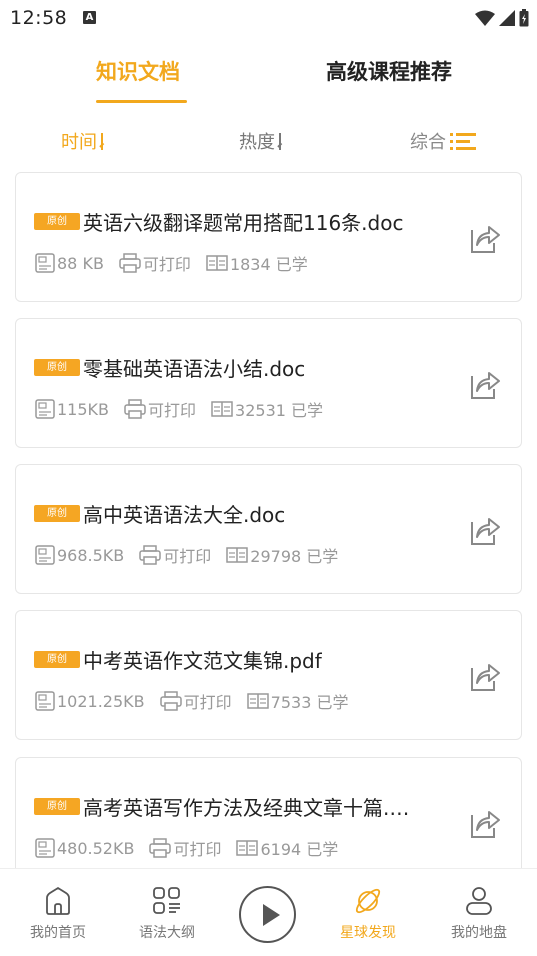 Image resolution: width=537 pixels, height=956 pixels. Describe the element at coordinates (184, 515) in the screenshot. I see `document-title: 高中英语语法大全.doc` at that location.